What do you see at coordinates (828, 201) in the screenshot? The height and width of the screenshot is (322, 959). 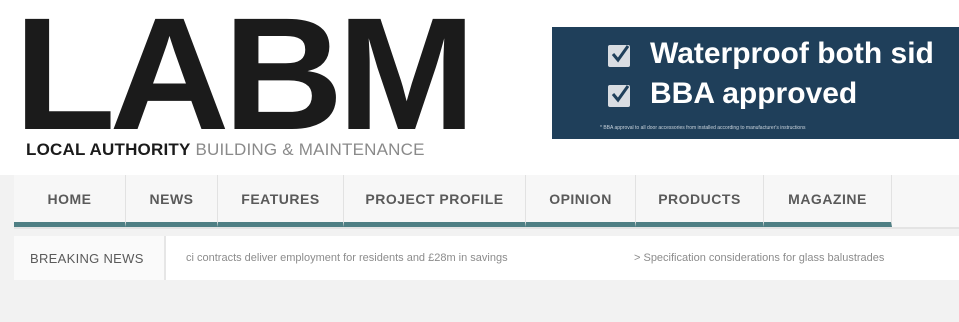 I see `nav-item-magazine: MAGAZINE` at bounding box center [828, 201].